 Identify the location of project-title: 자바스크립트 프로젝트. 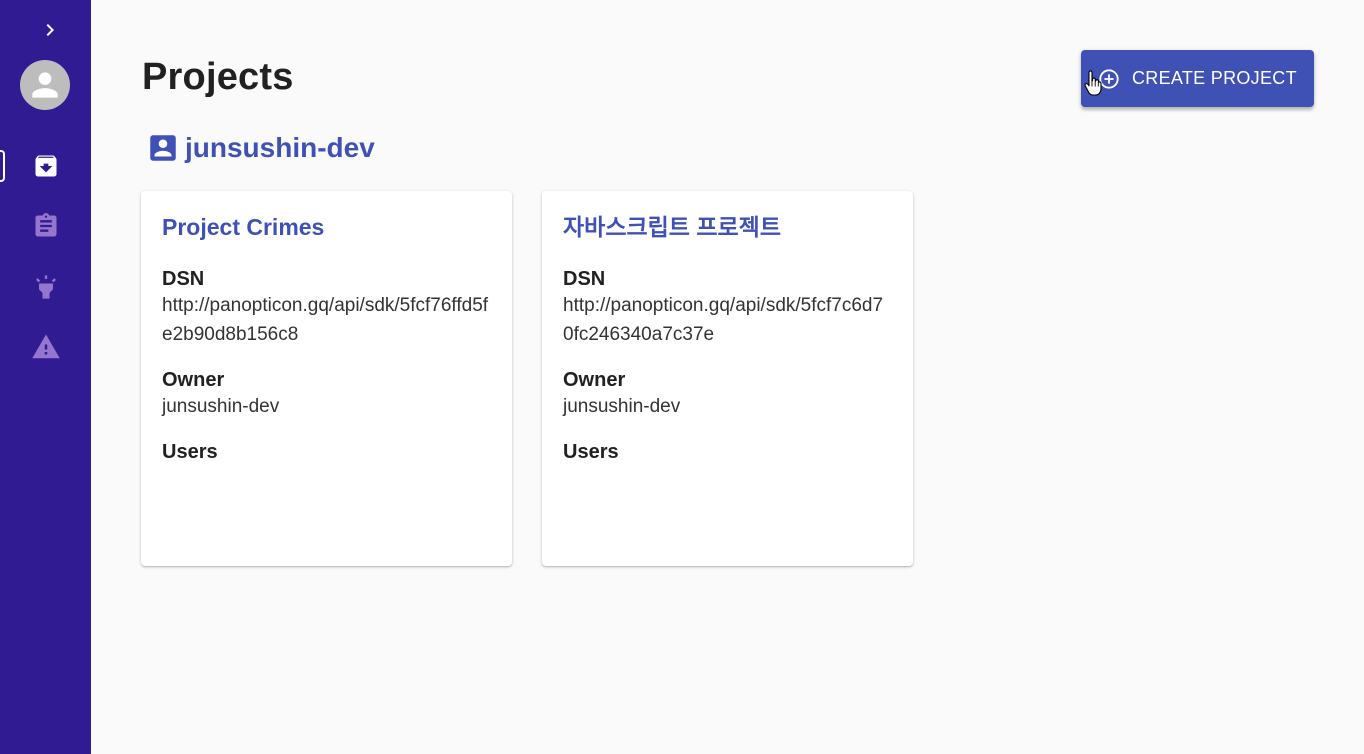
(727, 227).